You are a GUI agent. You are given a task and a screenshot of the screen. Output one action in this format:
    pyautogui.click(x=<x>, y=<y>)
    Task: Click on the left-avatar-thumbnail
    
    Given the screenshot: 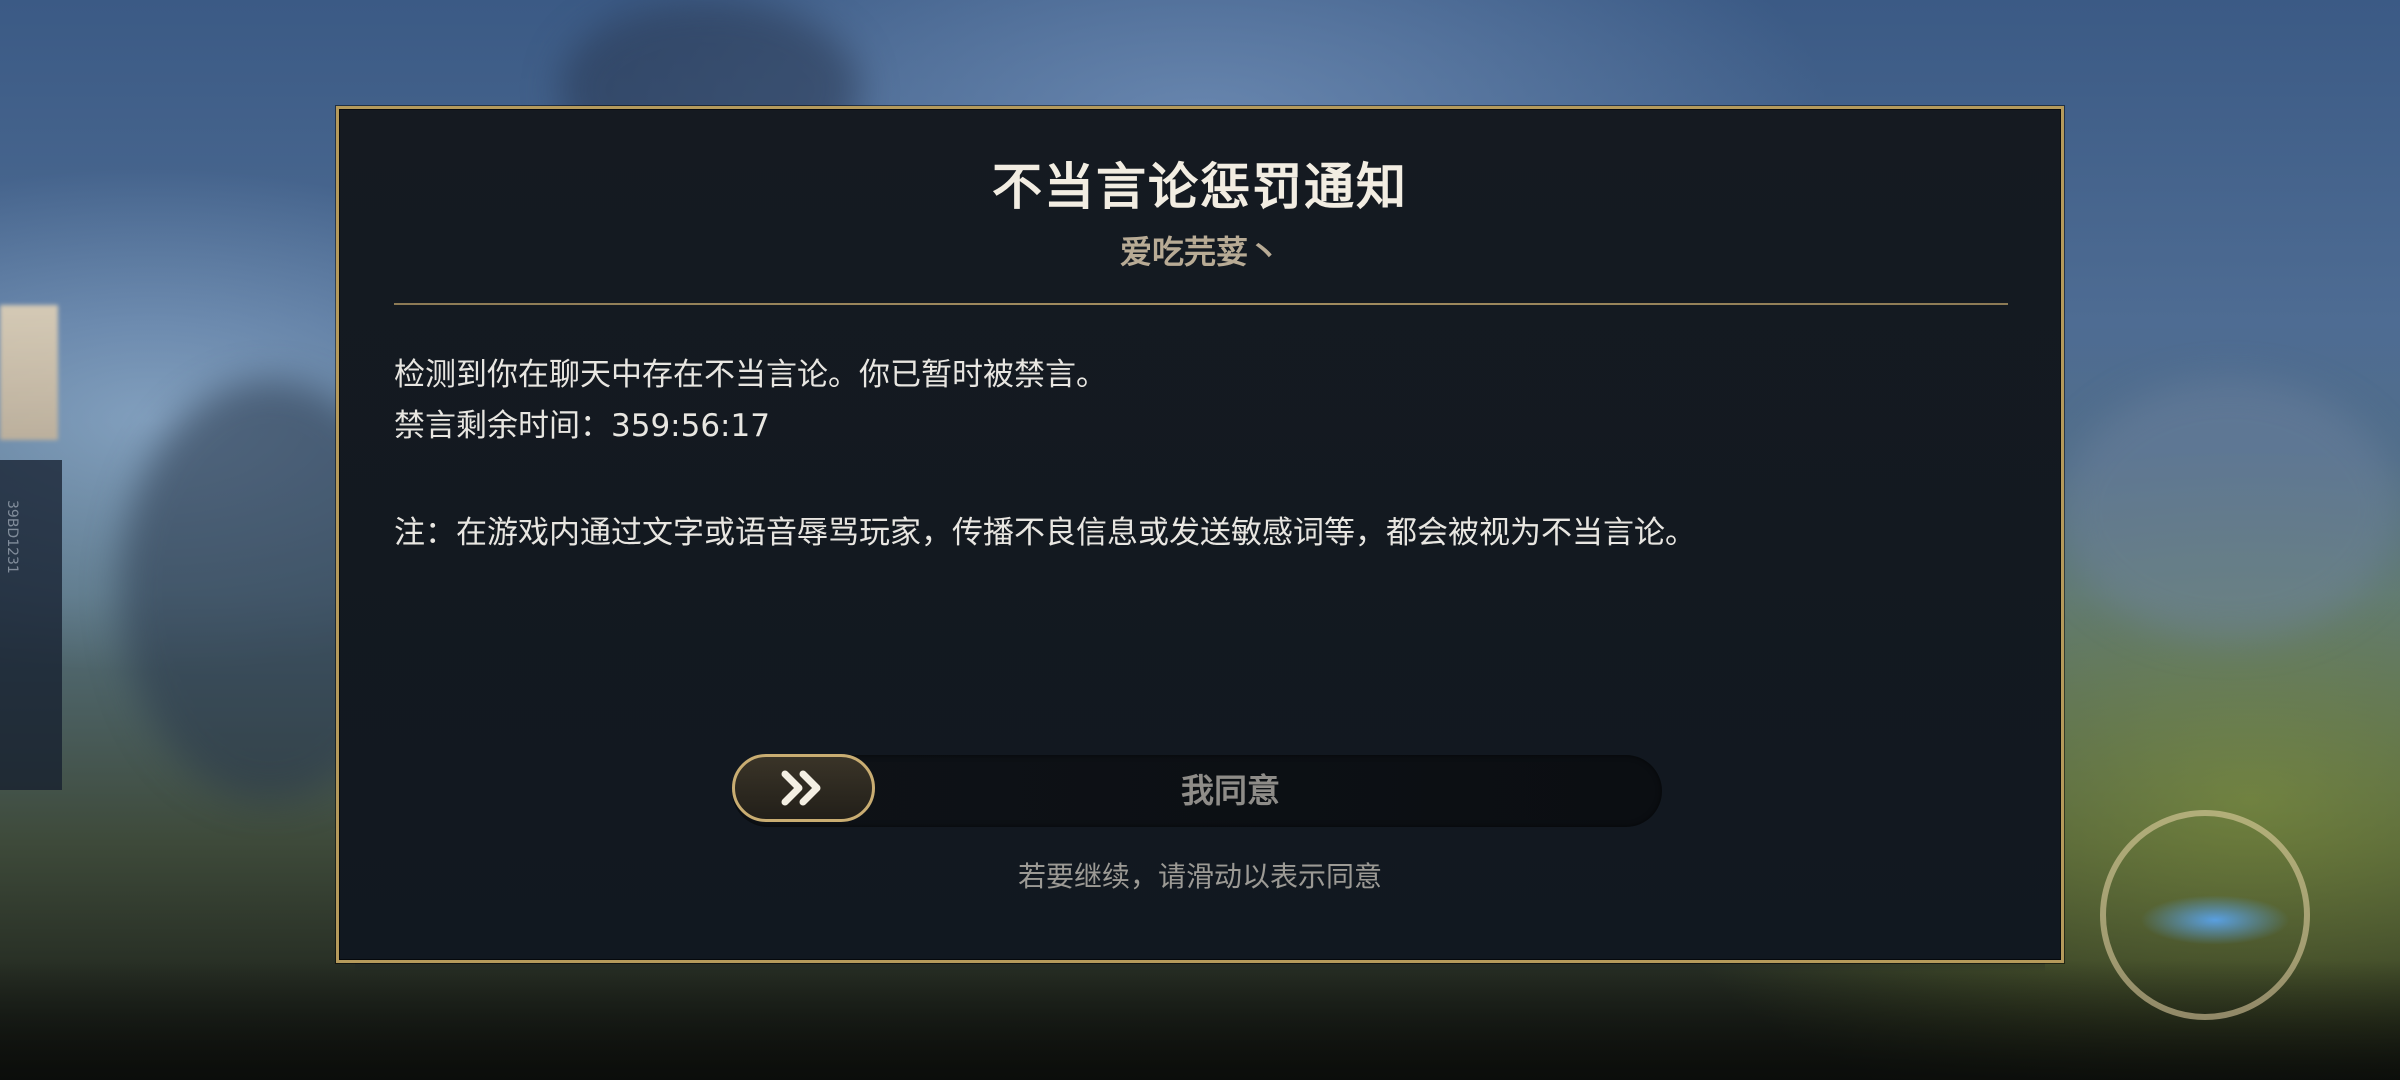 What is the action you would take?
    pyautogui.click(x=29, y=372)
    